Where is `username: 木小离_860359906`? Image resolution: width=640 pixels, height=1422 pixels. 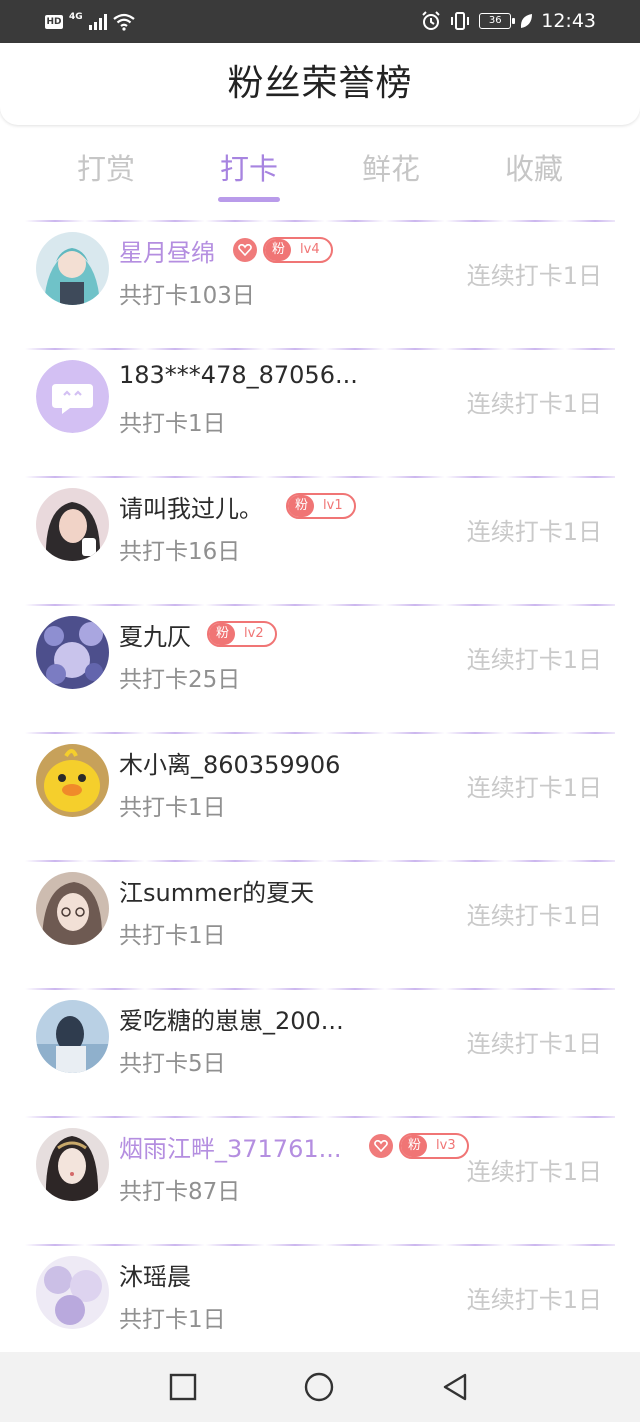 username: 木小离_860359906 is located at coordinates (230, 765).